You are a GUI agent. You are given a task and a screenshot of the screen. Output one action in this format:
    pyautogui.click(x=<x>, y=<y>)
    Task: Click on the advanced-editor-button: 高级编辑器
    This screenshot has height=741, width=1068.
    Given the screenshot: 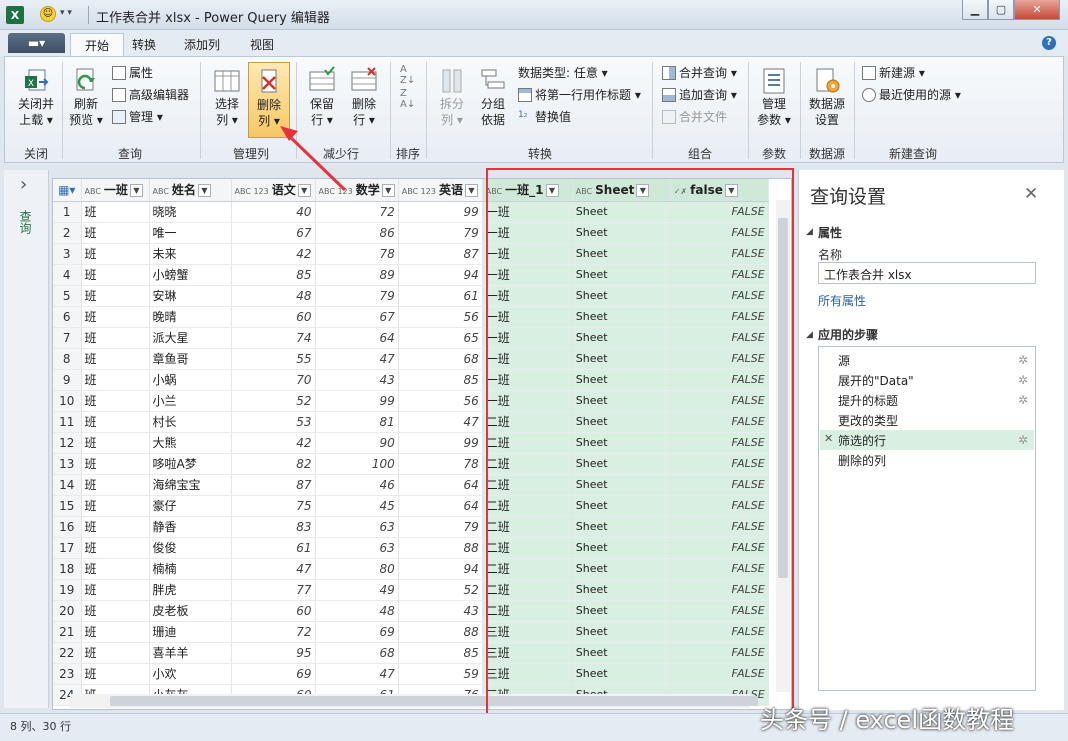 What is the action you would take?
    pyautogui.click(x=150, y=94)
    